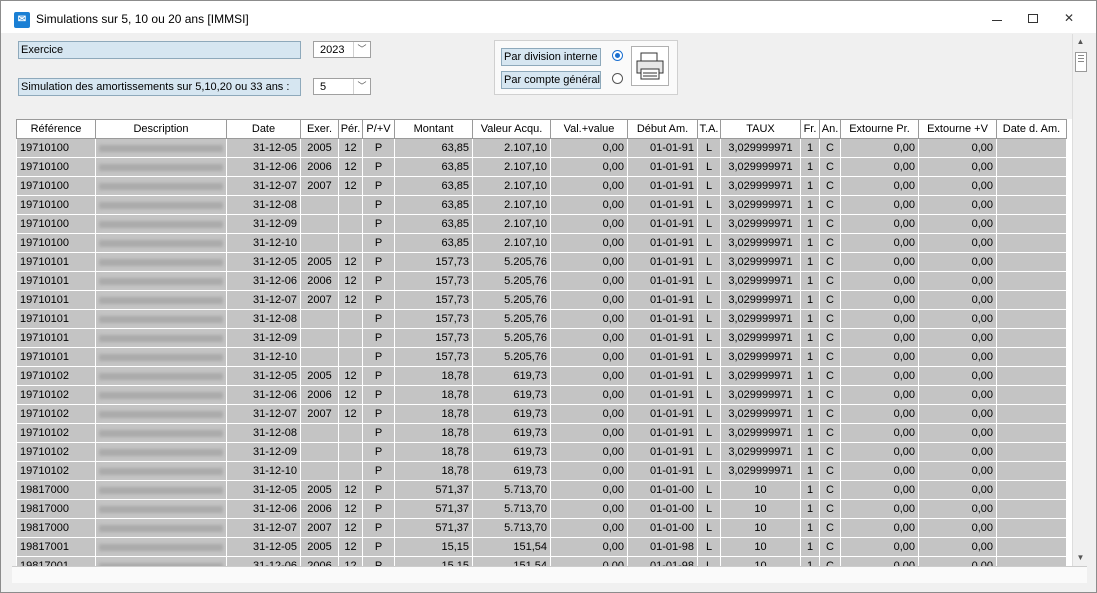 This screenshot has width=1097, height=593. What do you see at coordinates (650, 66) in the screenshot?
I see `print-button` at bounding box center [650, 66].